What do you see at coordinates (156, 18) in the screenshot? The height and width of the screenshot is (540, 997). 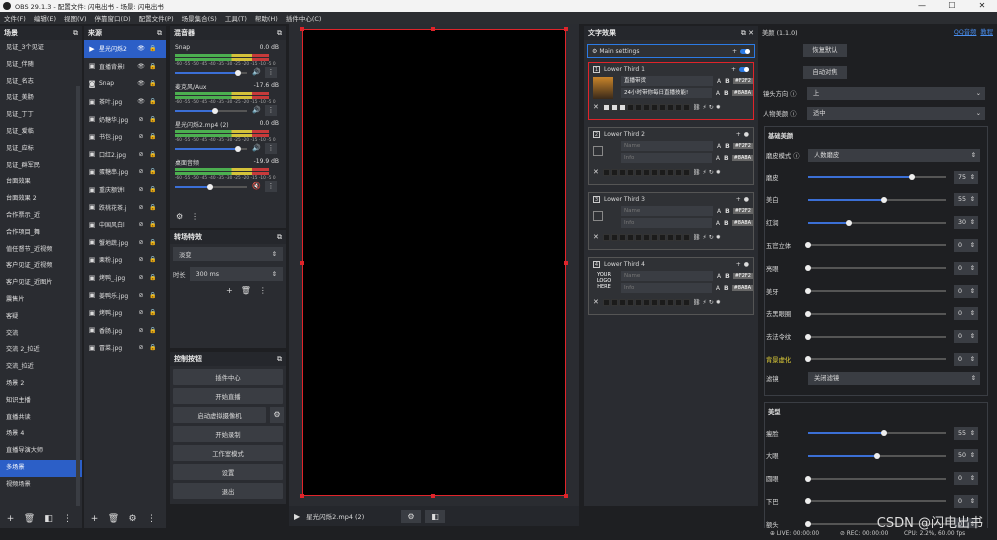 I see `menu-item: 配置文件(P)` at bounding box center [156, 18].